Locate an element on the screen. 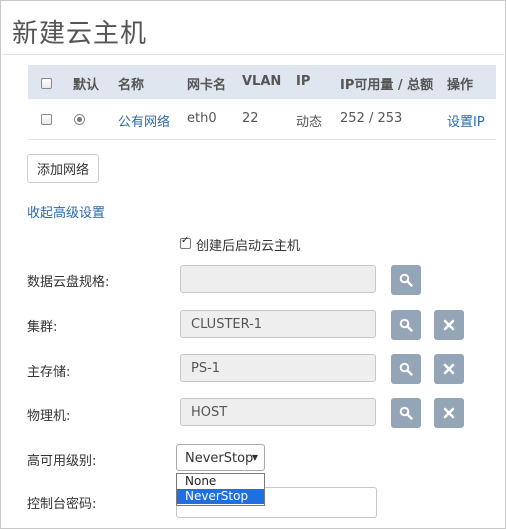  row-ip-usage: 252 / 253 is located at coordinates (371, 118).